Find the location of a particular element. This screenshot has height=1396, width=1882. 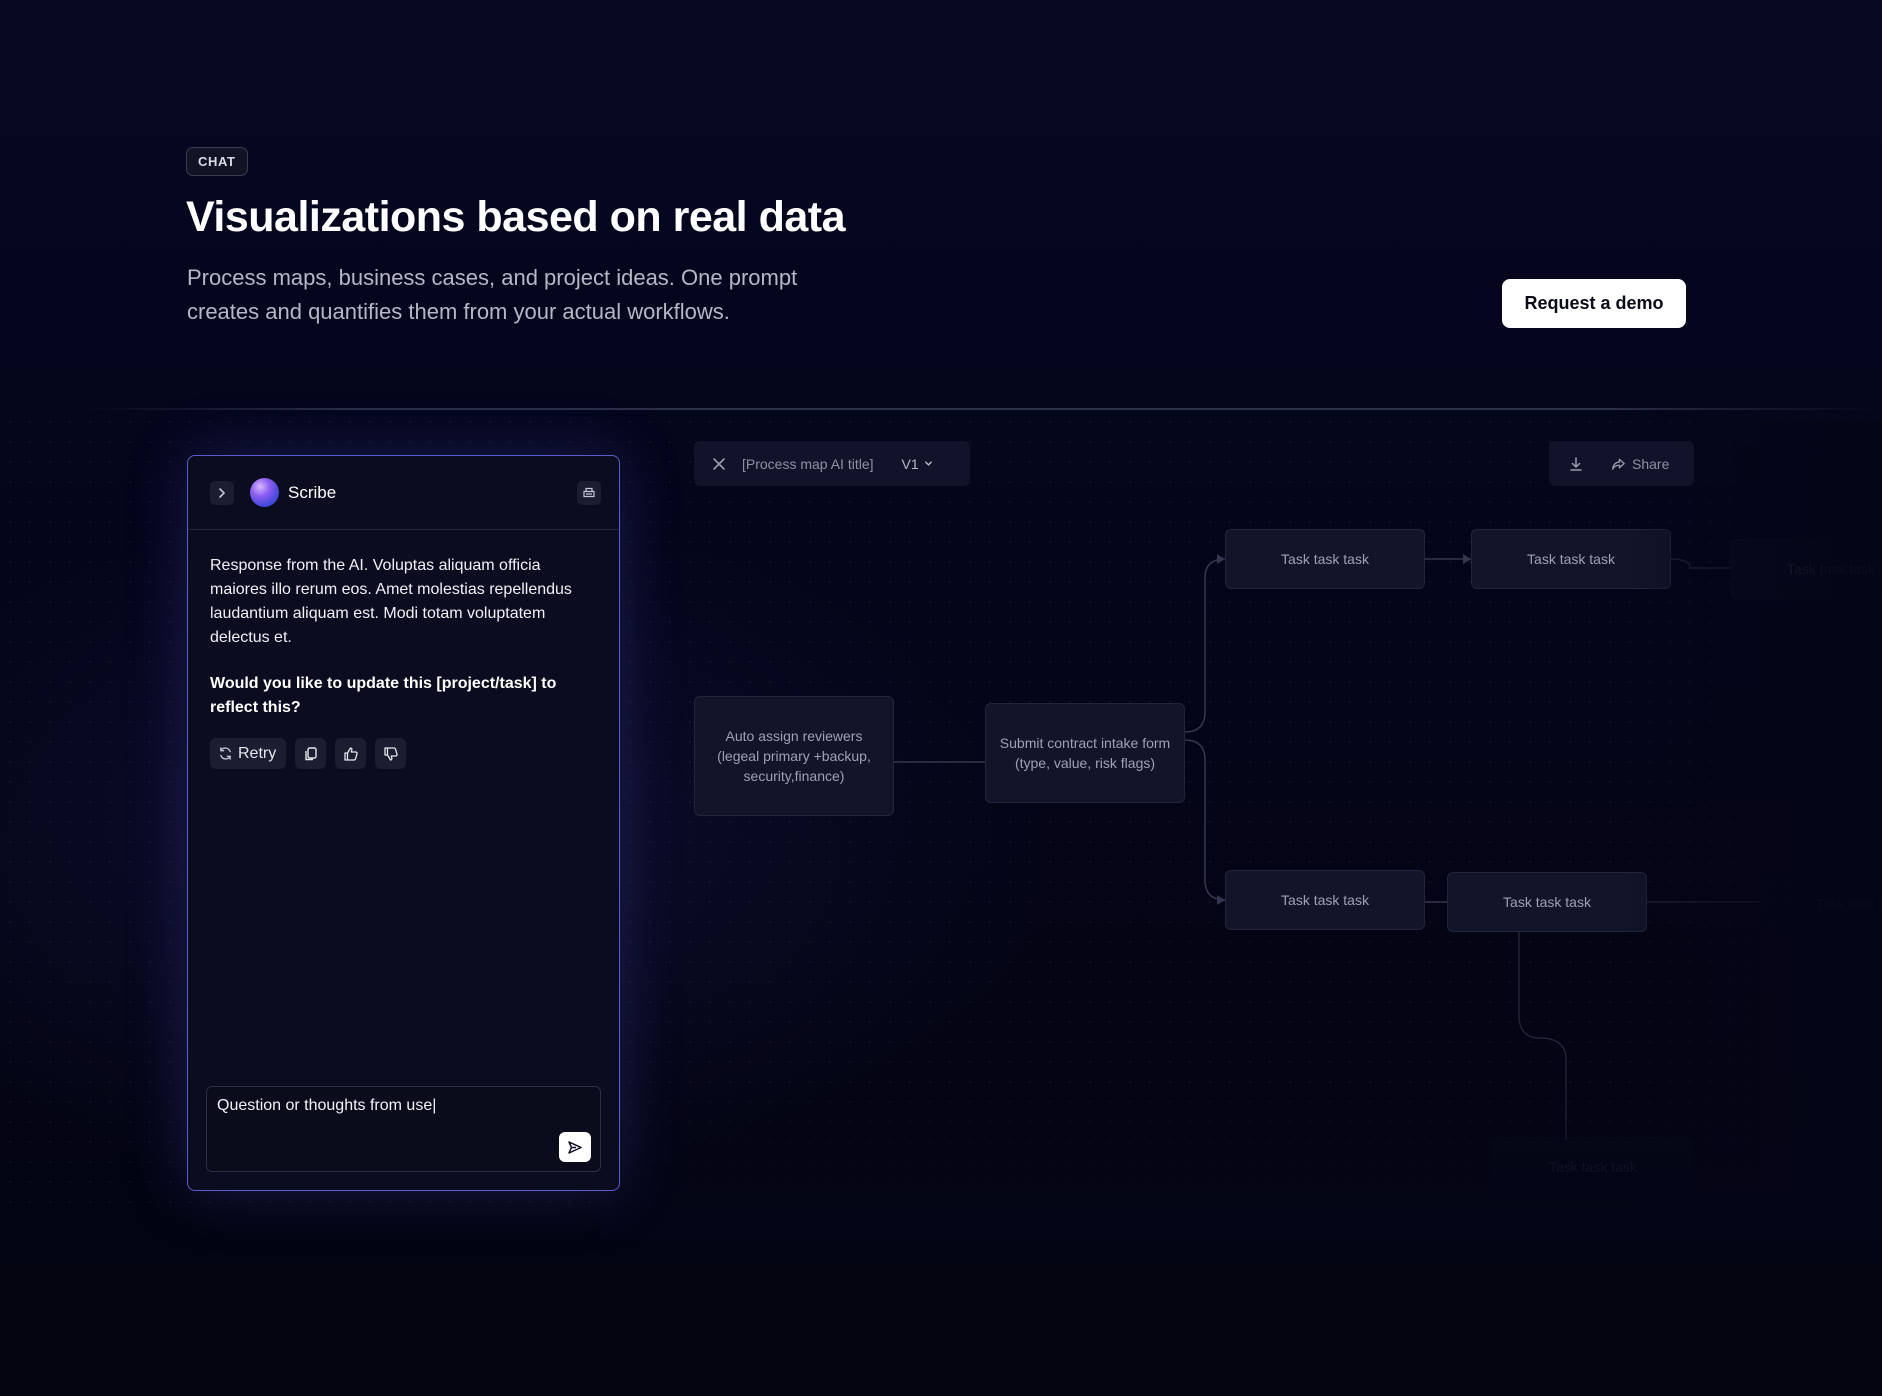

version-select: V1 is located at coordinates (918, 464).